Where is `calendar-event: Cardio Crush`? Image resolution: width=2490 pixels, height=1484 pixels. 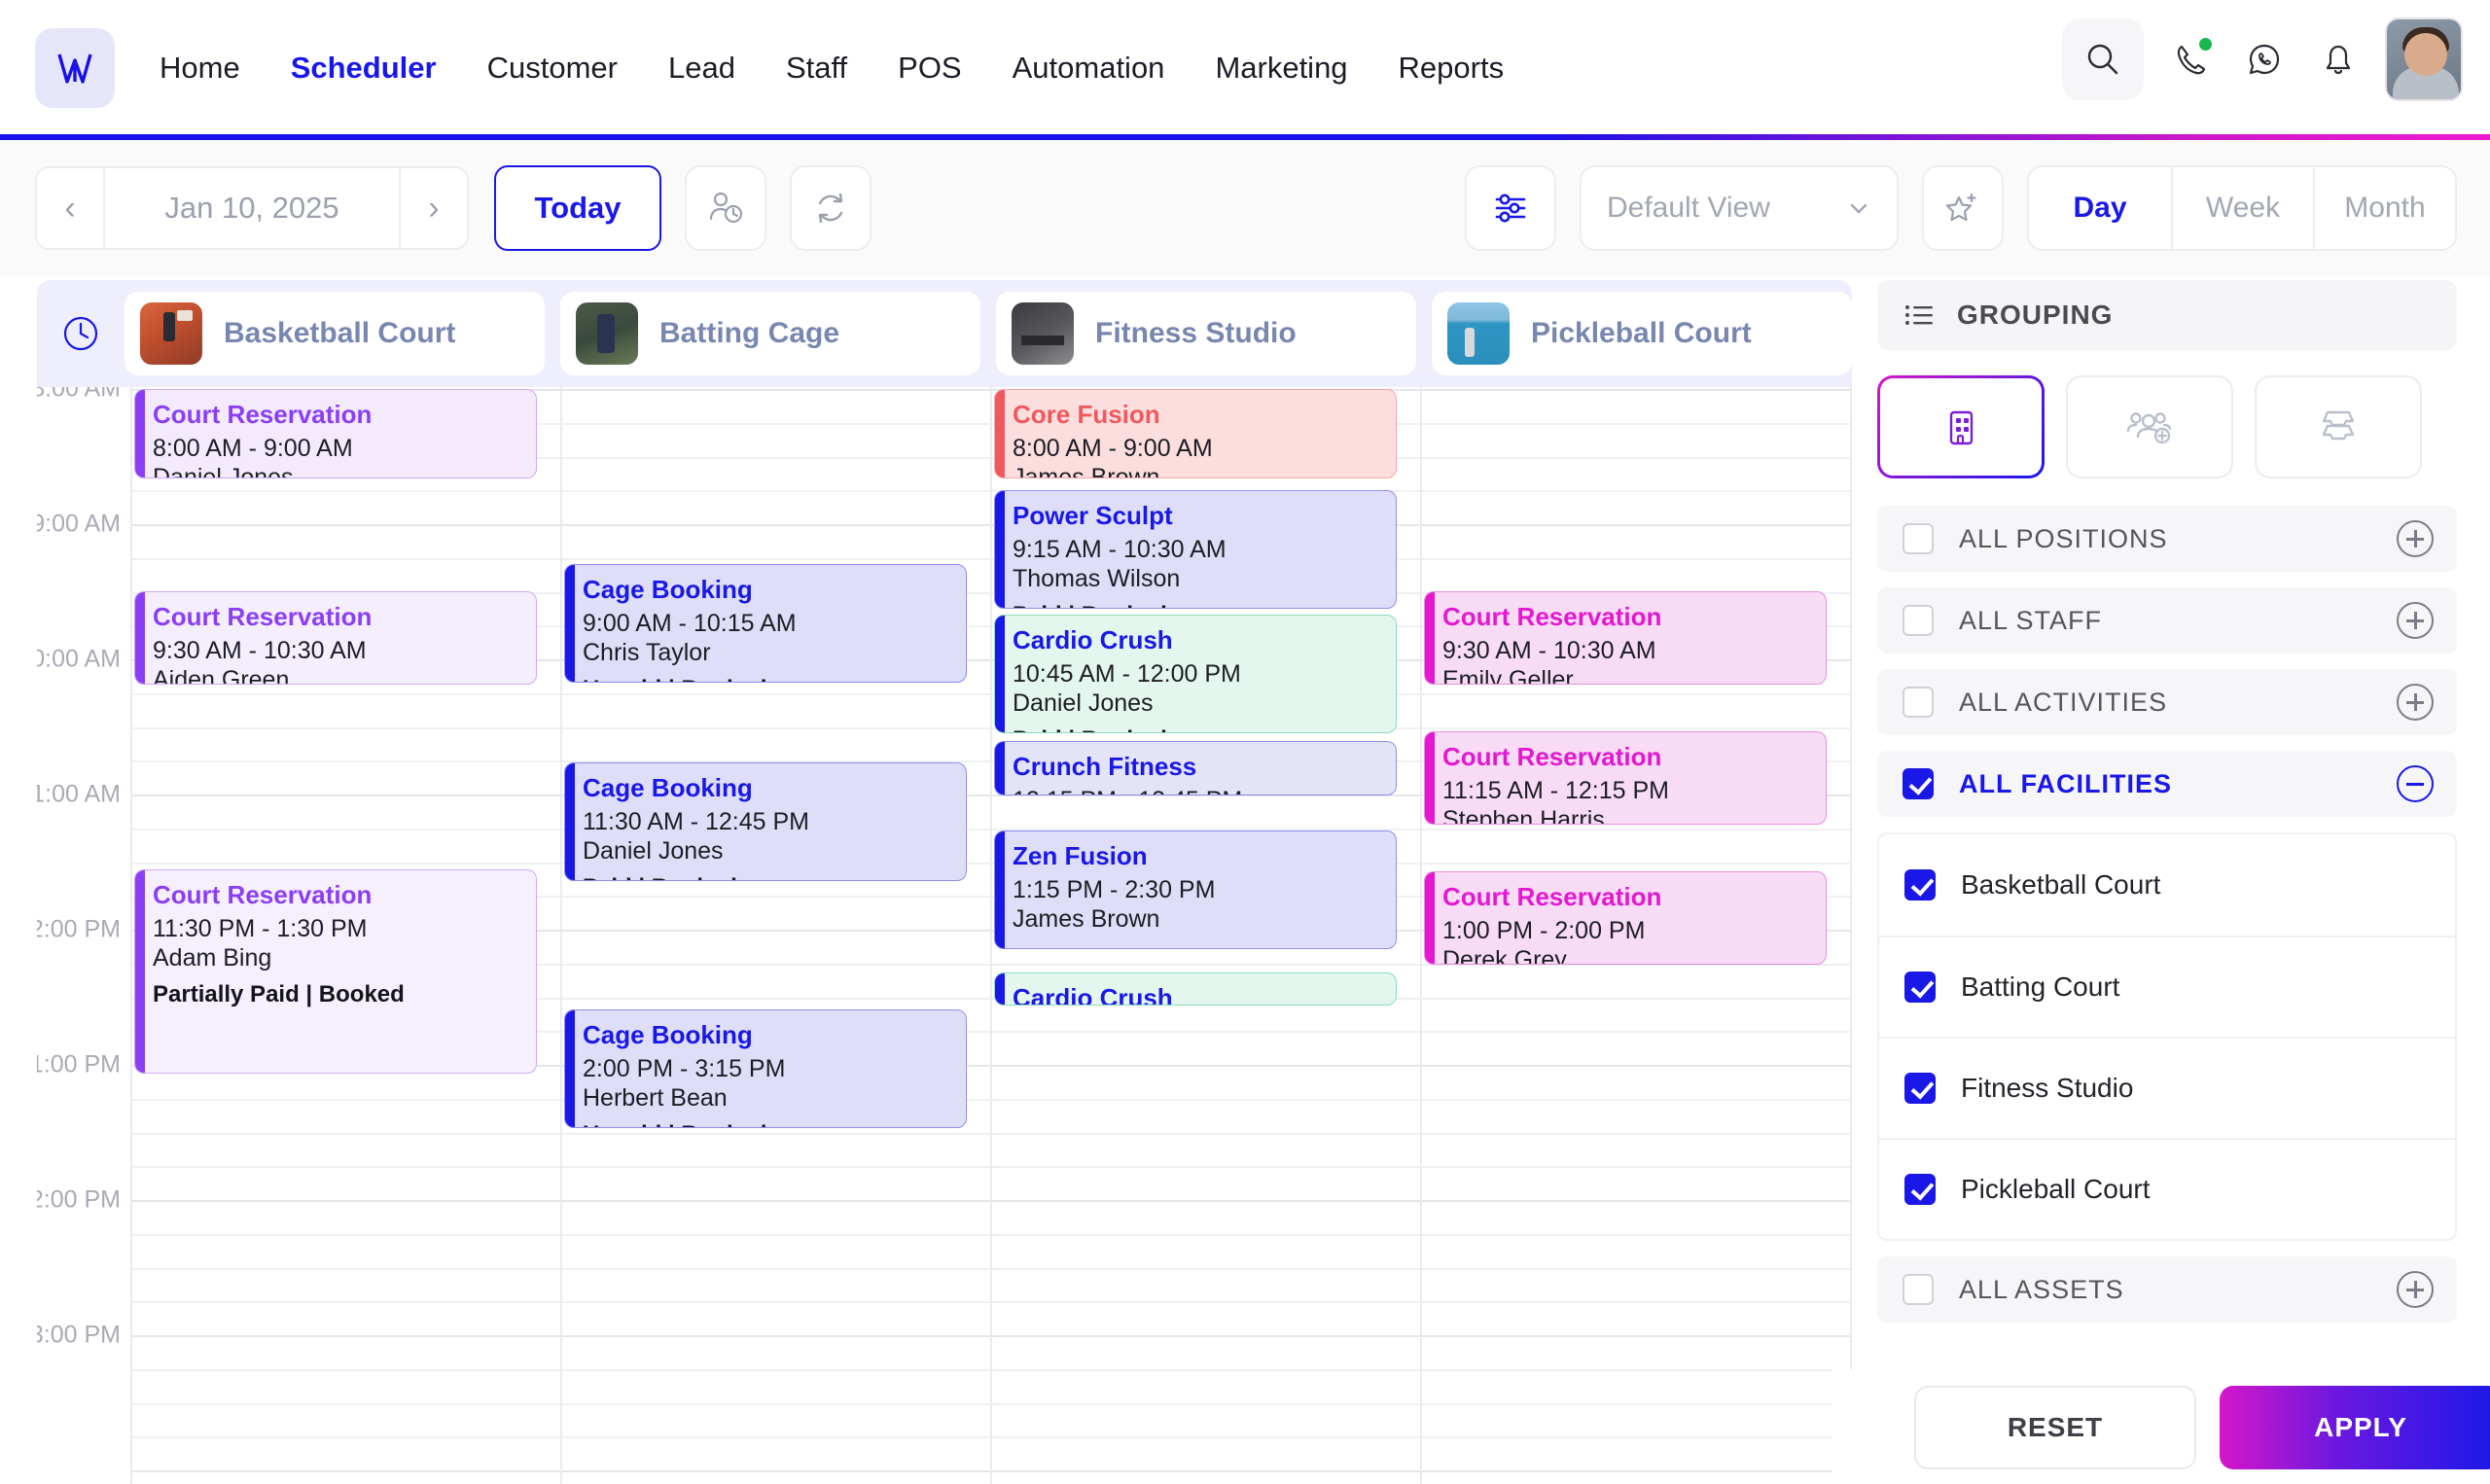 calendar-event: Cardio Crush is located at coordinates (1195, 989).